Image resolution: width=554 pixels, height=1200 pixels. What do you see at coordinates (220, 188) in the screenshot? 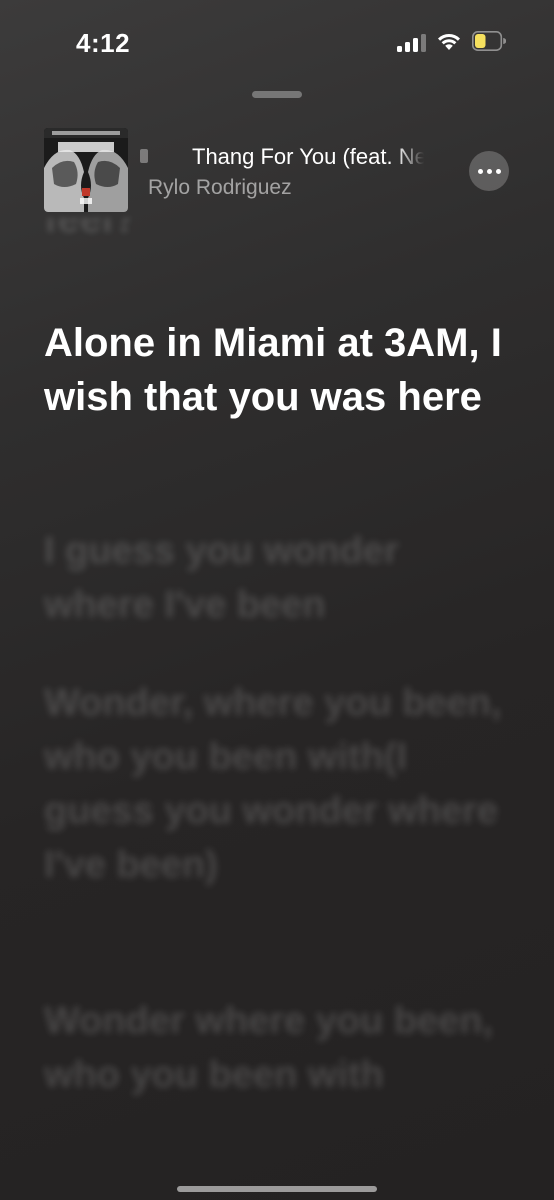
I see `artist-name: Rylo Rodriguez` at bounding box center [220, 188].